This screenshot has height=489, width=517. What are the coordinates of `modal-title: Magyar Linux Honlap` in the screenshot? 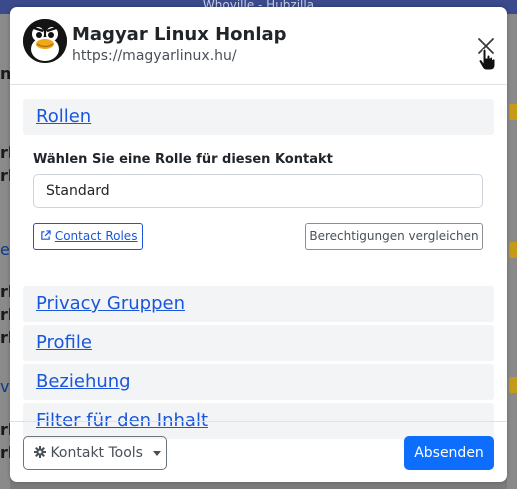 It's located at (179, 34).